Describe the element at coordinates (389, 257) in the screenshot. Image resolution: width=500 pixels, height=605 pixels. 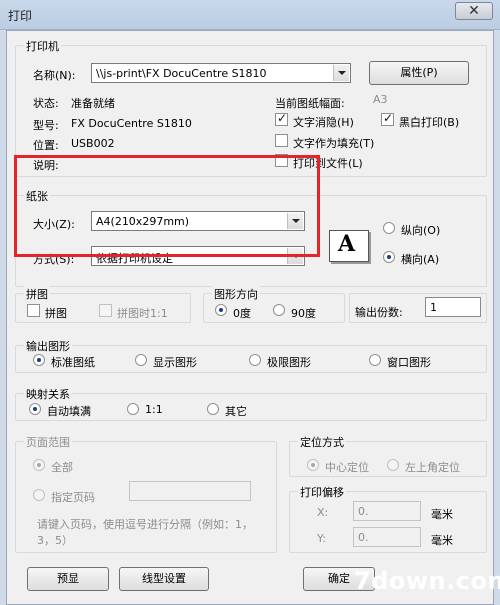
I see `landscape-radio` at that location.